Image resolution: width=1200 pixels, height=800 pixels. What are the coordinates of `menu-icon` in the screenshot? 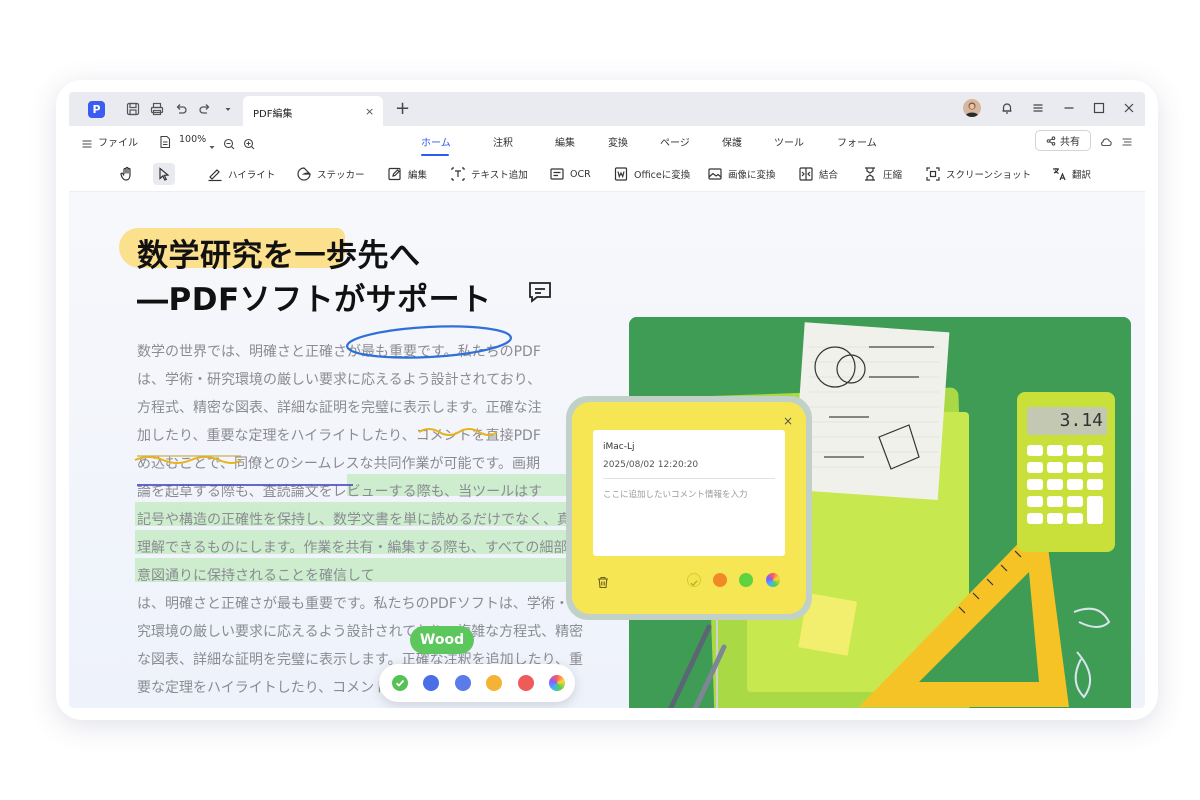 It's located at (87, 141).